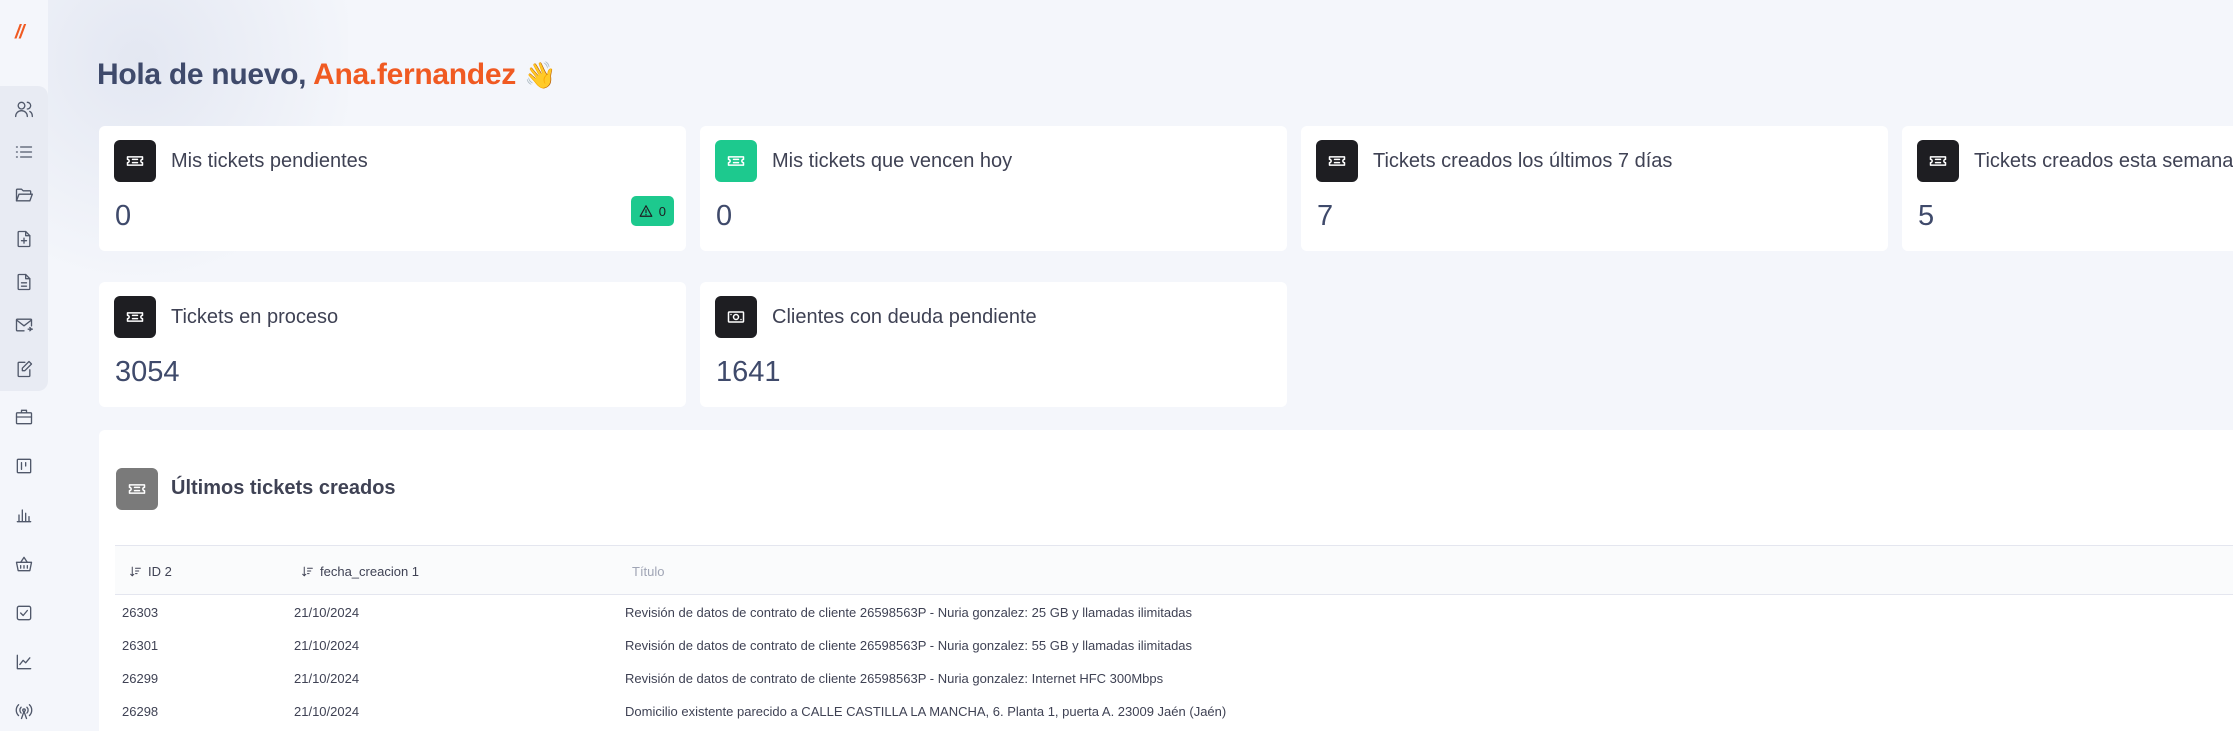  Describe the element at coordinates (150, 571) in the screenshot. I see `column-header-id: ID 2` at that location.